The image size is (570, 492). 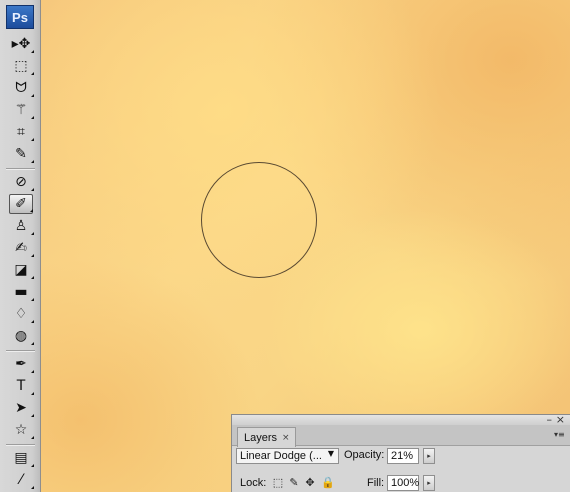 I want to click on blur-tool-icon: ♢, so click(x=21, y=314).